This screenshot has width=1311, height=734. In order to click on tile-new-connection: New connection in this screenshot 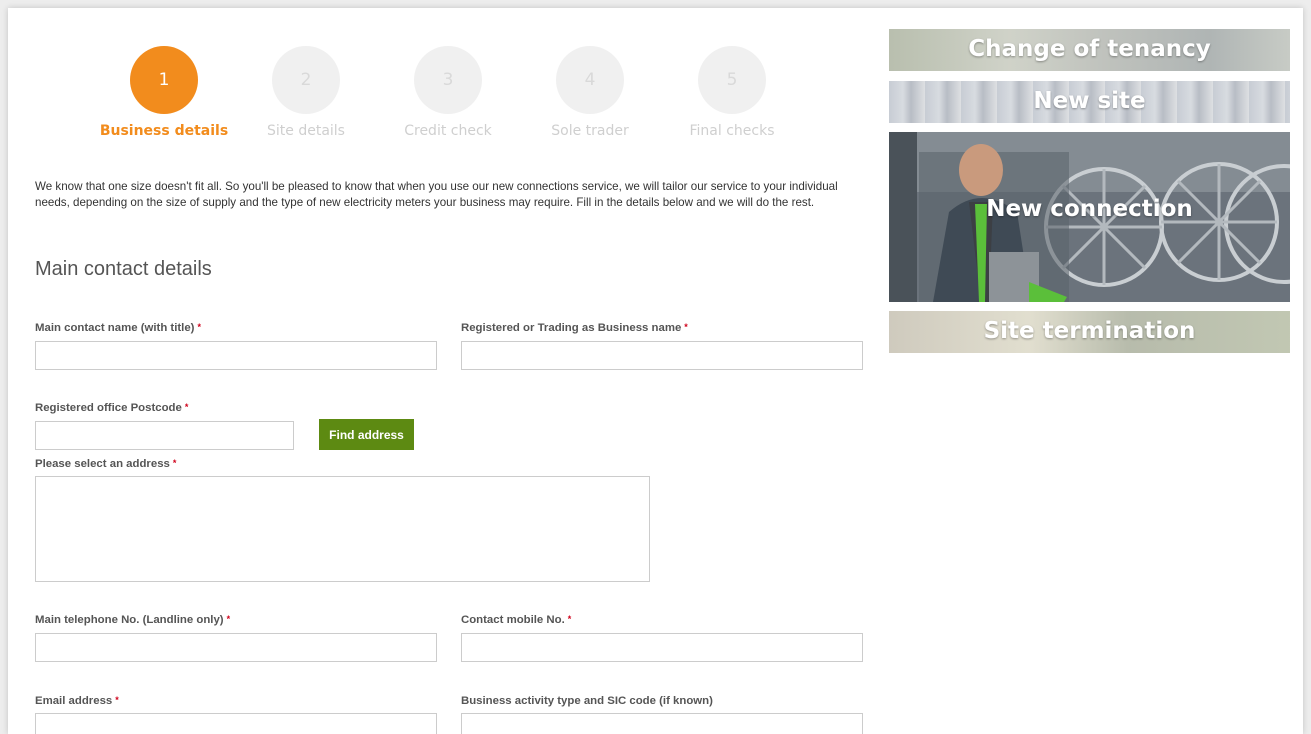, I will do `click(1089, 217)`.